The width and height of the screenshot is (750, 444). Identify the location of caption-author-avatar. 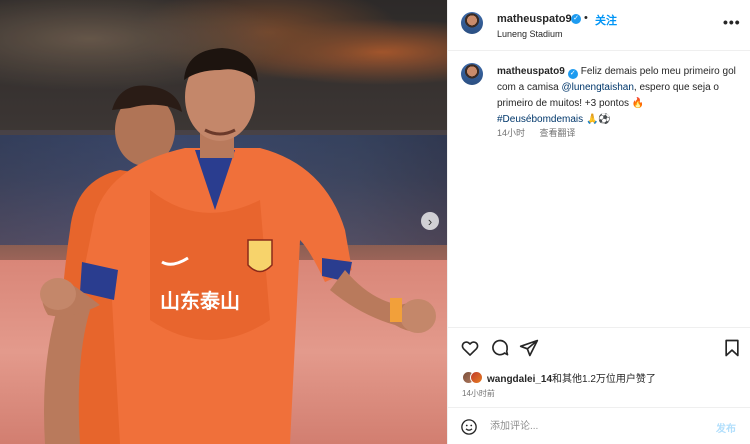
(472, 74).